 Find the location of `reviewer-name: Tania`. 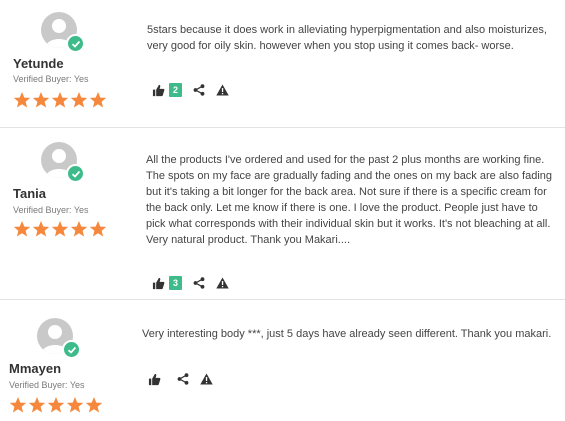

reviewer-name: Tania is located at coordinates (29, 193).